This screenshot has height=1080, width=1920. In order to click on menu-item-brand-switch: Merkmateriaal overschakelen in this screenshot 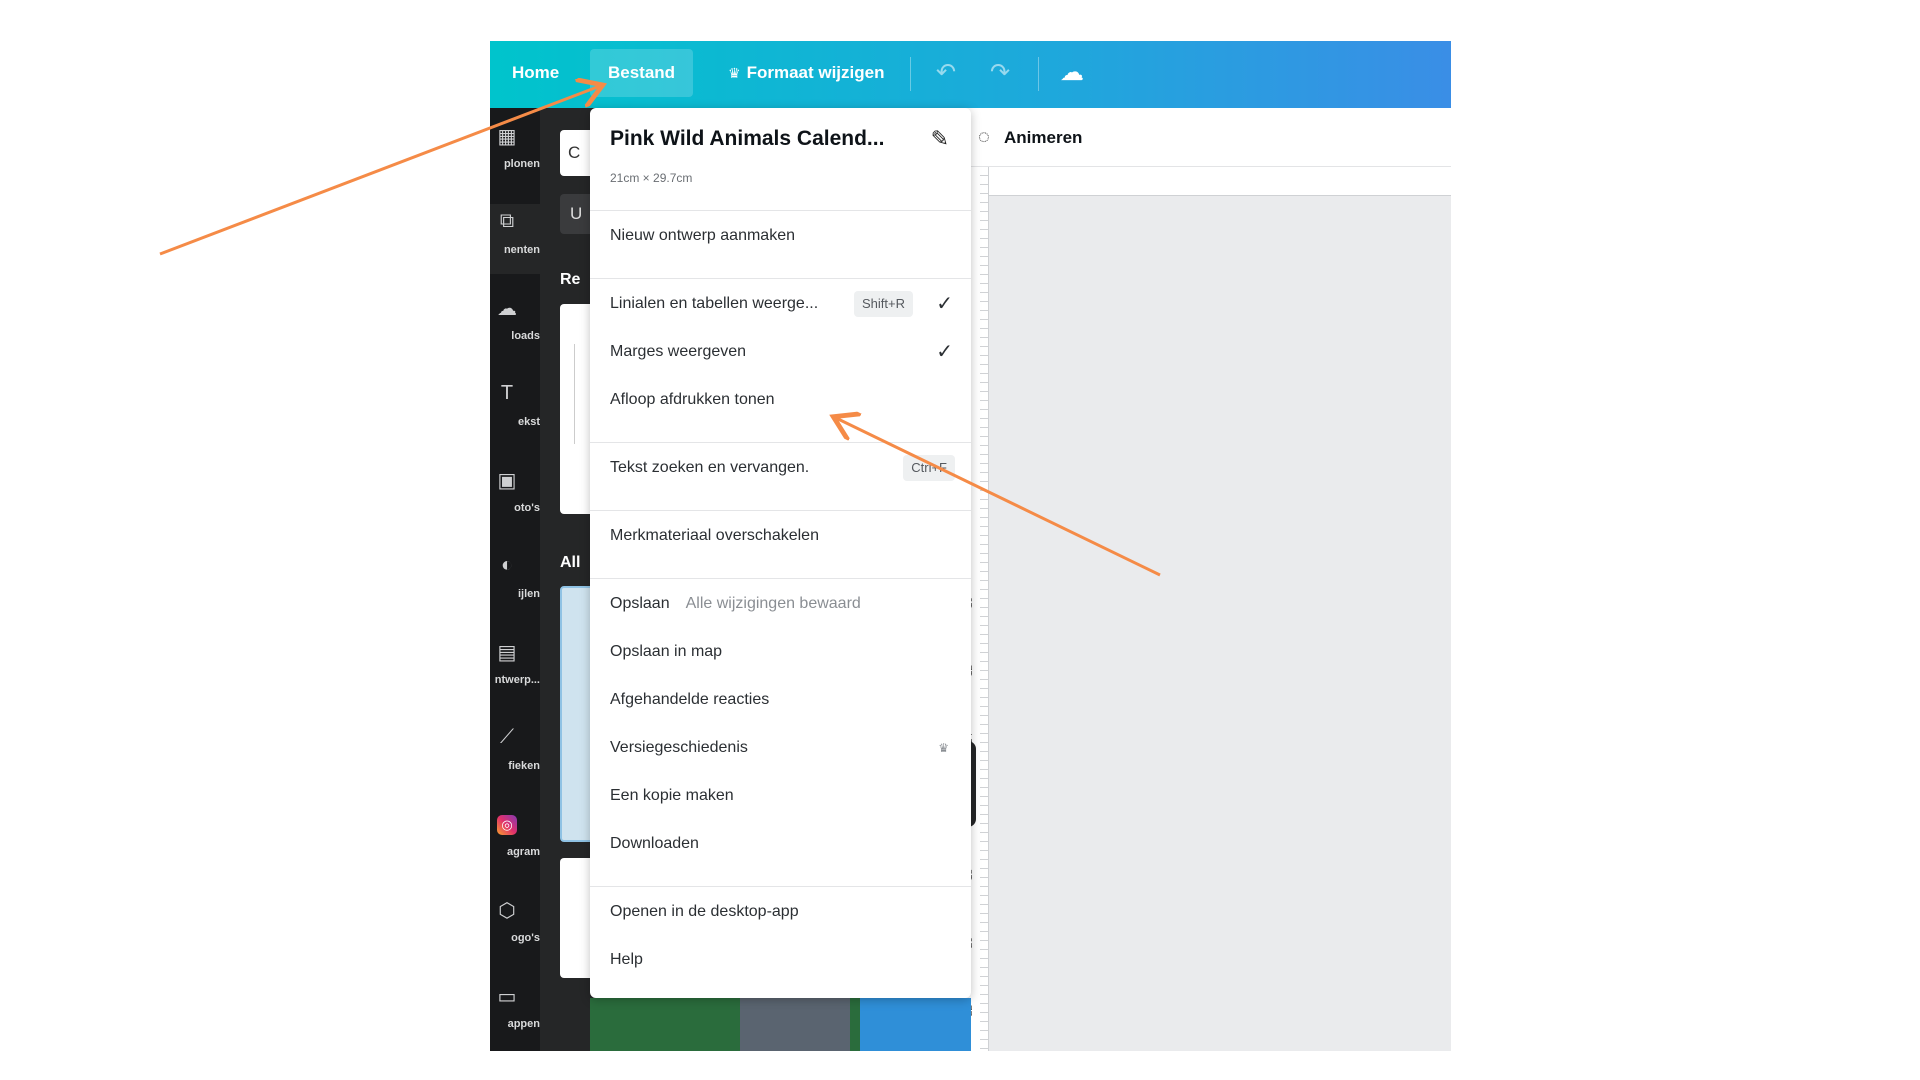, I will do `click(782, 536)`.